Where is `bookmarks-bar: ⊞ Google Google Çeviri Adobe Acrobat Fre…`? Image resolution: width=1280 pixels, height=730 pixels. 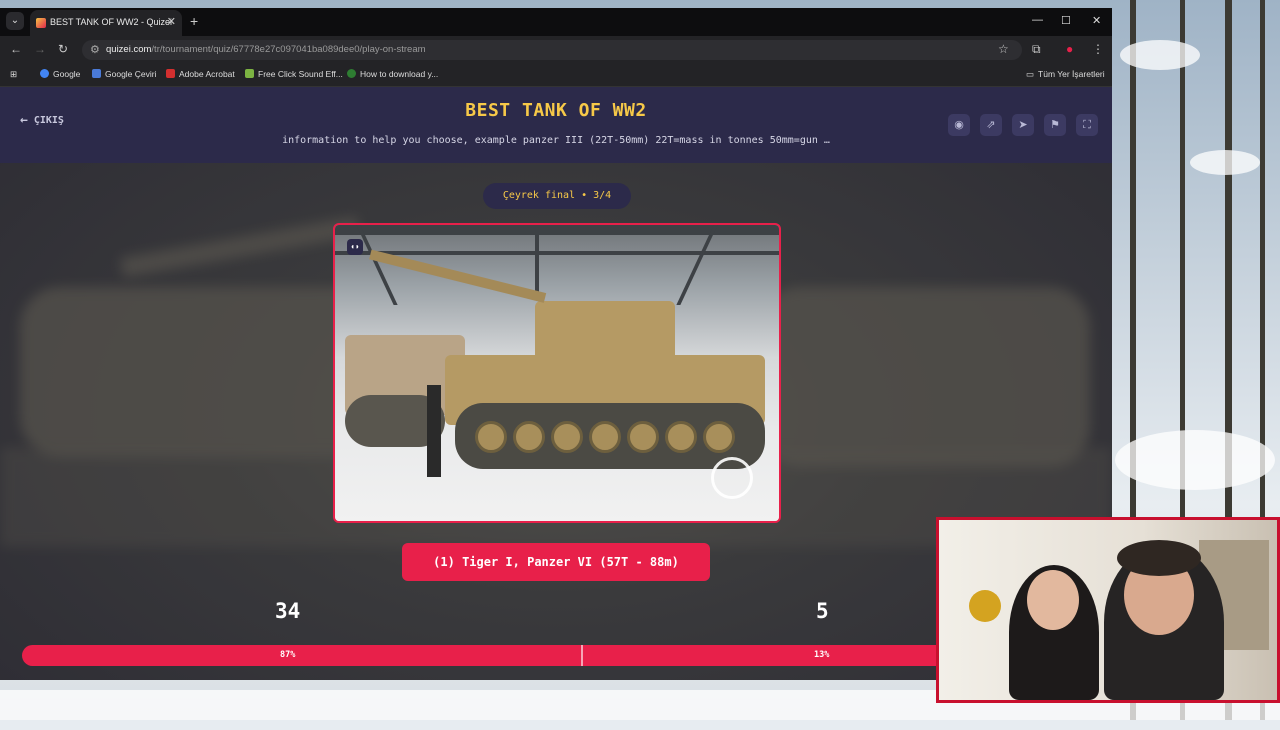
bookmarks-bar: ⊞ Google Google Çeviri Adobe Acrobat Fre… is located at coordinates (556, 75).